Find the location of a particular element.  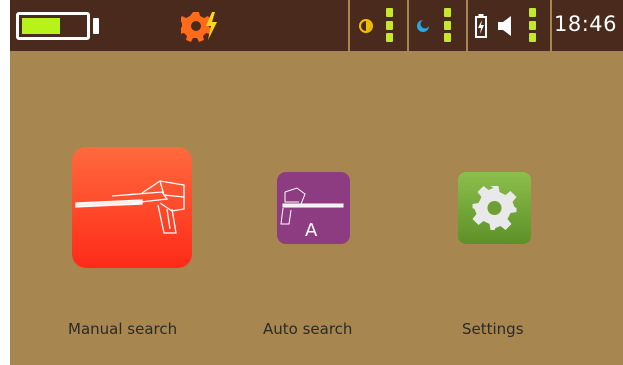

manual-search-label: Manual search is located at coordinates (122, 329).